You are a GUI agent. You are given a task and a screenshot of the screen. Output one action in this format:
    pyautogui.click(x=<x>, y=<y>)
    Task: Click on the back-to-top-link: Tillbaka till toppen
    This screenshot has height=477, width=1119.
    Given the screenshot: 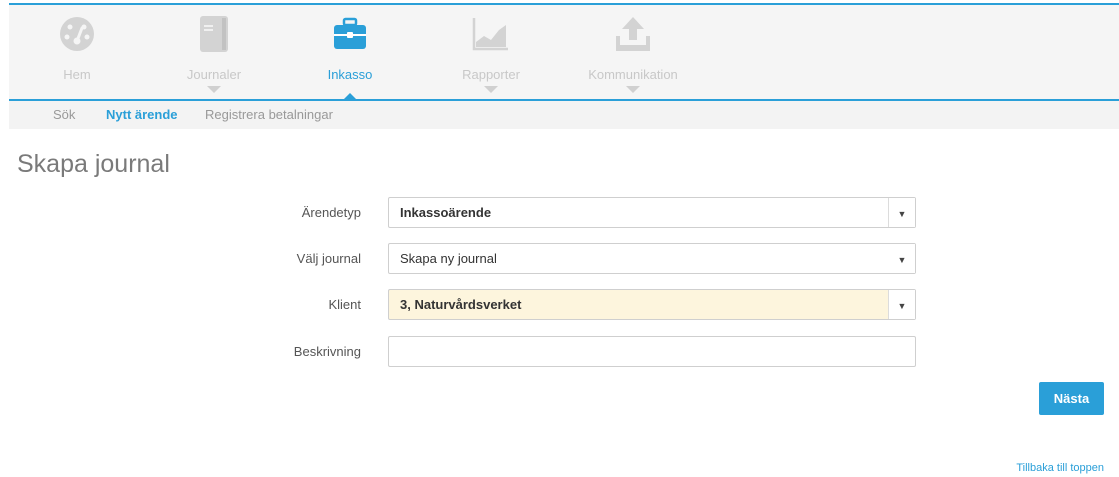 What is the action you would take?
    pyautogui.click(x=1060, y=468)
    